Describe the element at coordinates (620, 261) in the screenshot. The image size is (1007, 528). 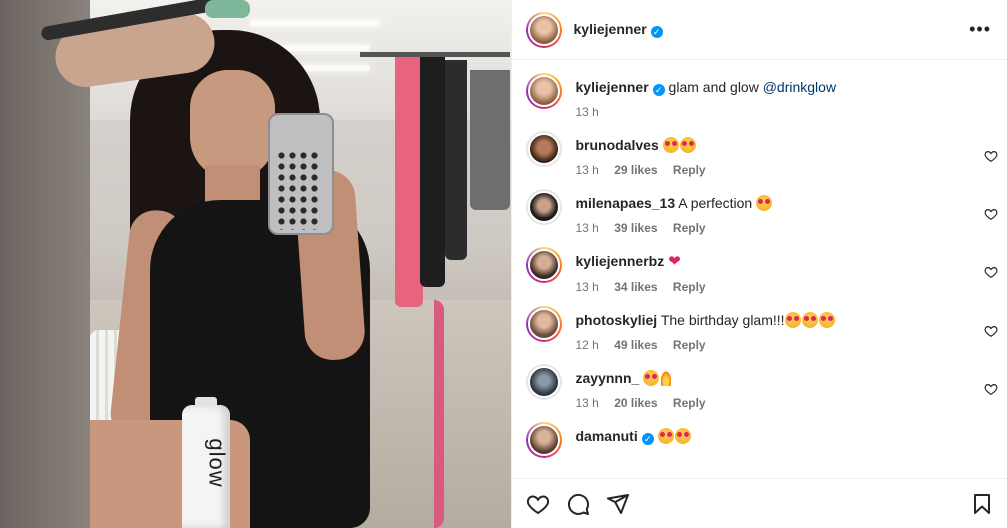
I see `comment-username: kyliejennerbz` at that location.